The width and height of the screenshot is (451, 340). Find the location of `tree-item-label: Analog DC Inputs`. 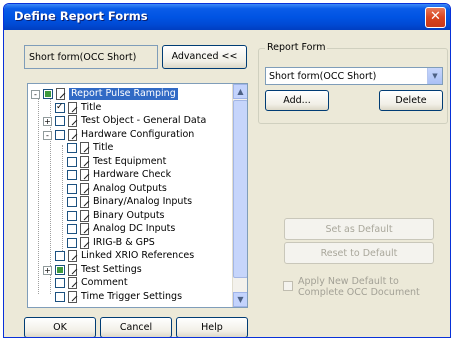

tree-item-label: Analog DC Inputs is located at coordinates (134, 228).